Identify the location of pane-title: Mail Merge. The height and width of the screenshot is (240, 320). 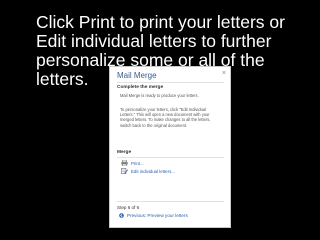
(137, 75).